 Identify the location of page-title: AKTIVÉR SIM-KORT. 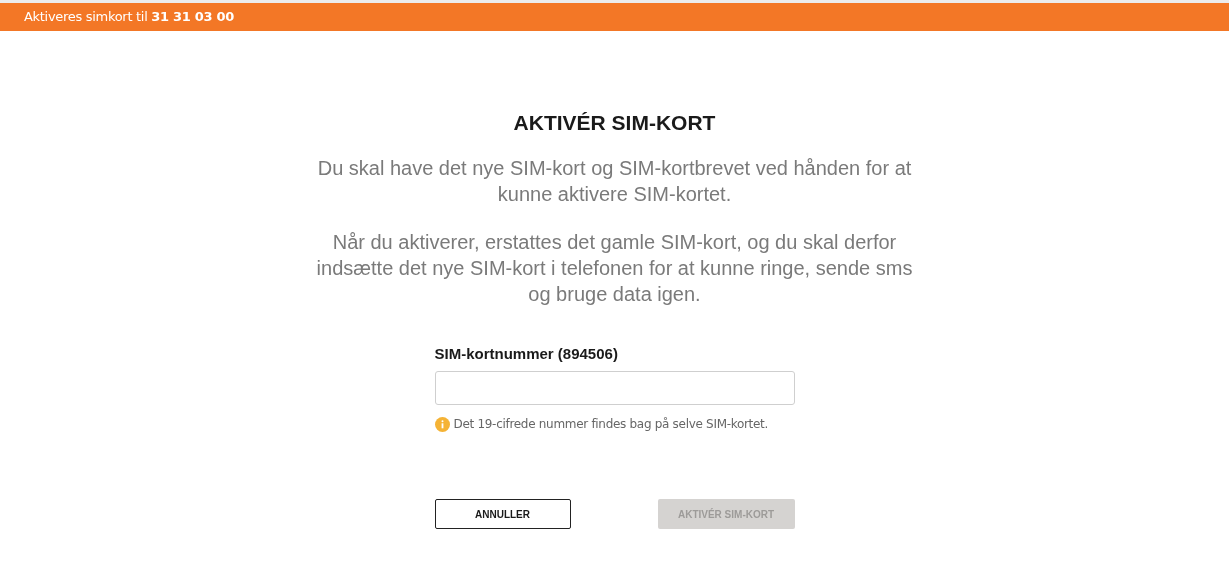
(614, 123).